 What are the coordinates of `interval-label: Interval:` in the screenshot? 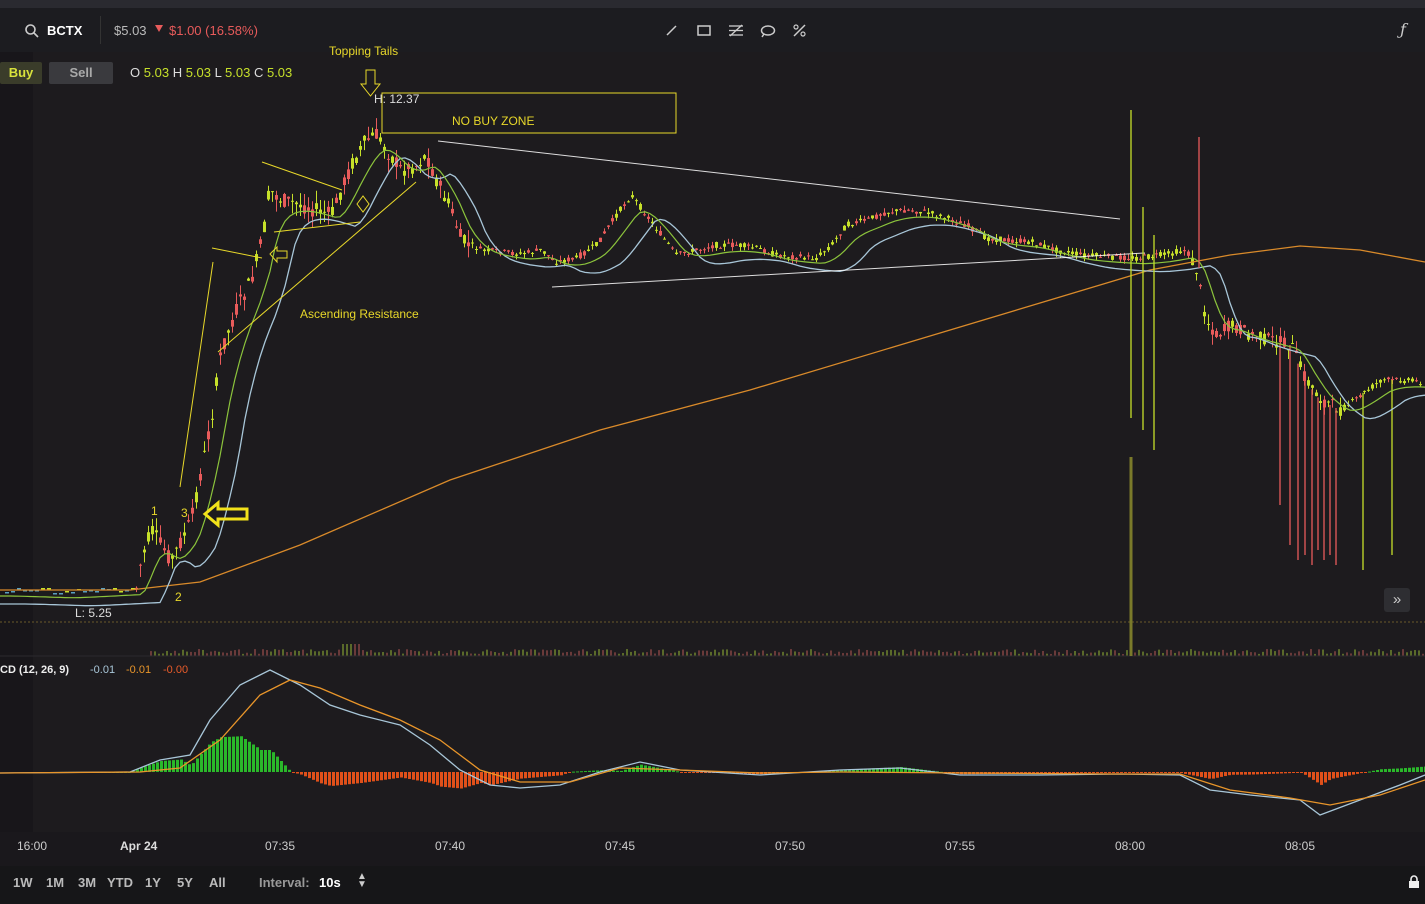 It's located at (284, 882).